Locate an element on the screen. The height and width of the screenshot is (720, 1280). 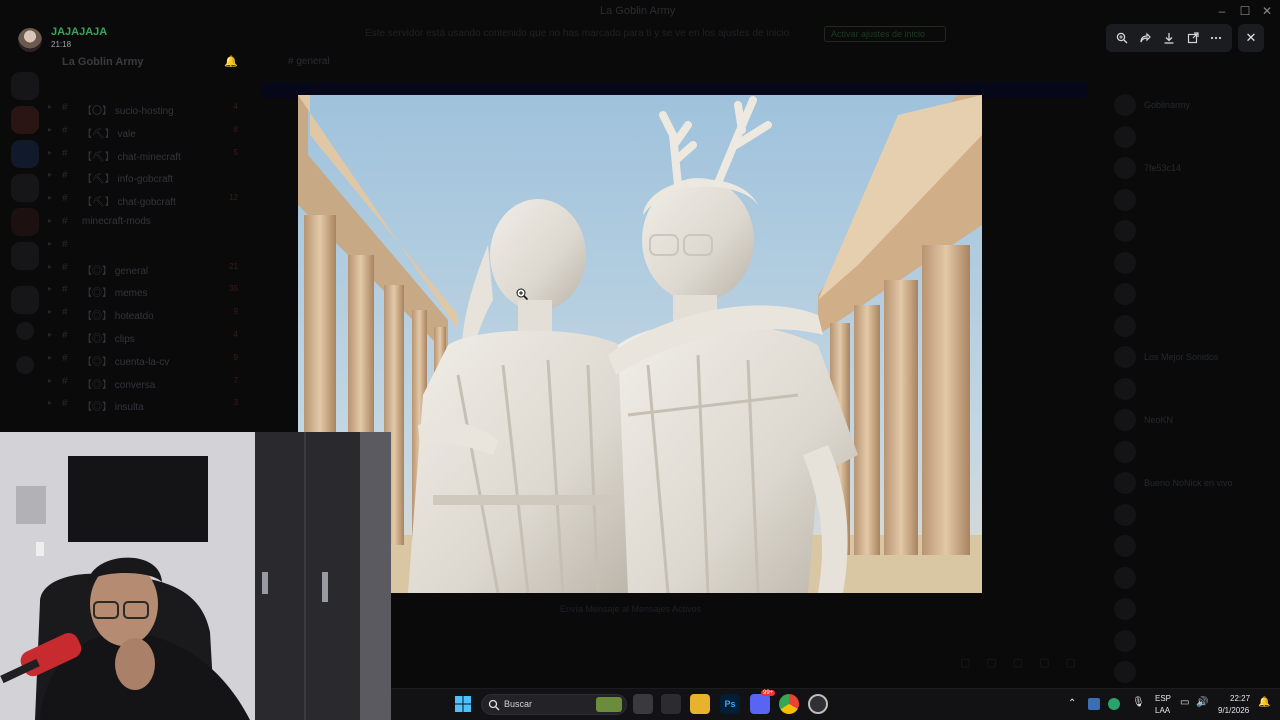
notice-button: Activar ajustes de inicio is located at coordinates (885, 34).